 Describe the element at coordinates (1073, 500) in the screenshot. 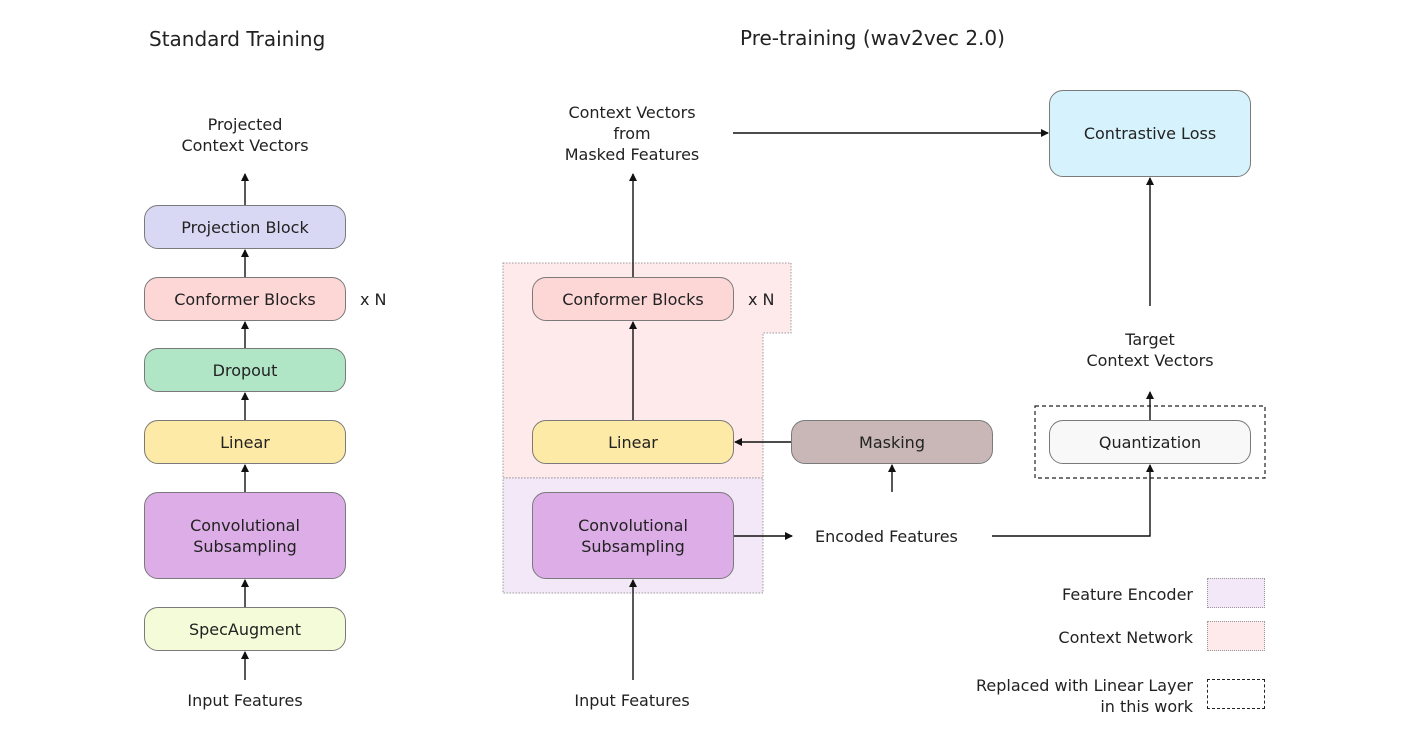

I see `arrow-encoded-to-quantization` at that location.